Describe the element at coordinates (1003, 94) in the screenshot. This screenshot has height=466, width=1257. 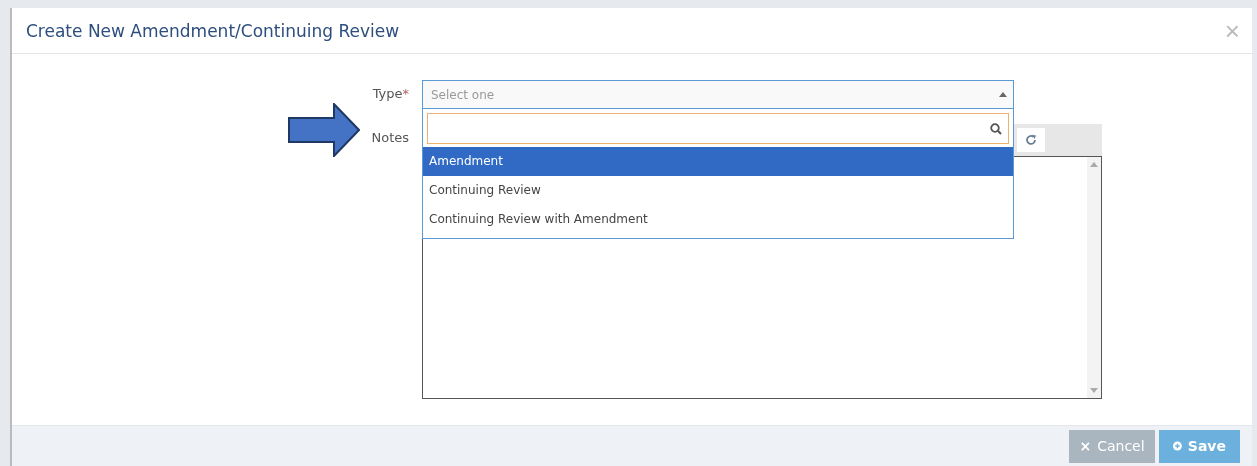
I see `caret-icon` at that location.